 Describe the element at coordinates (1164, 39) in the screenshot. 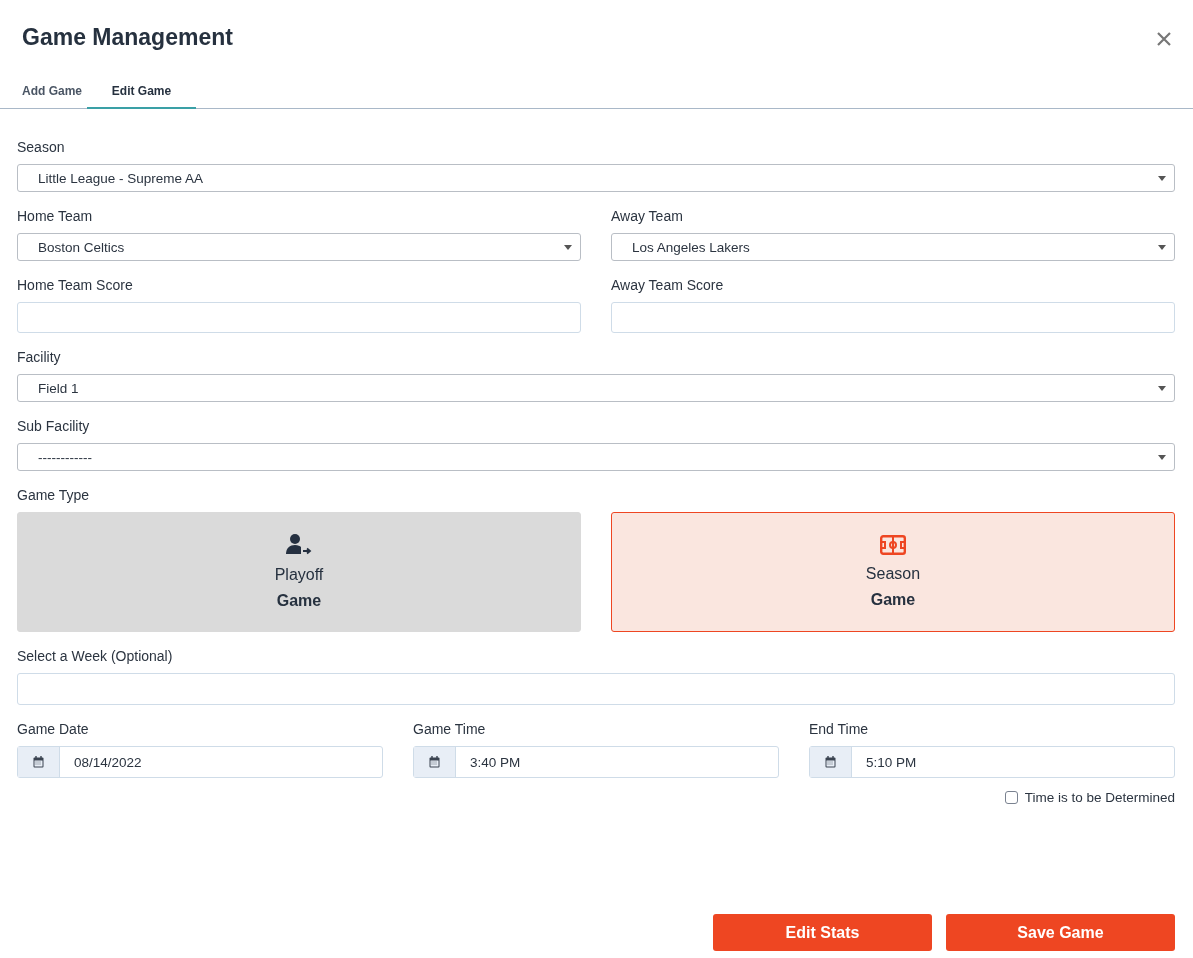

I see `close-icon` at that location.